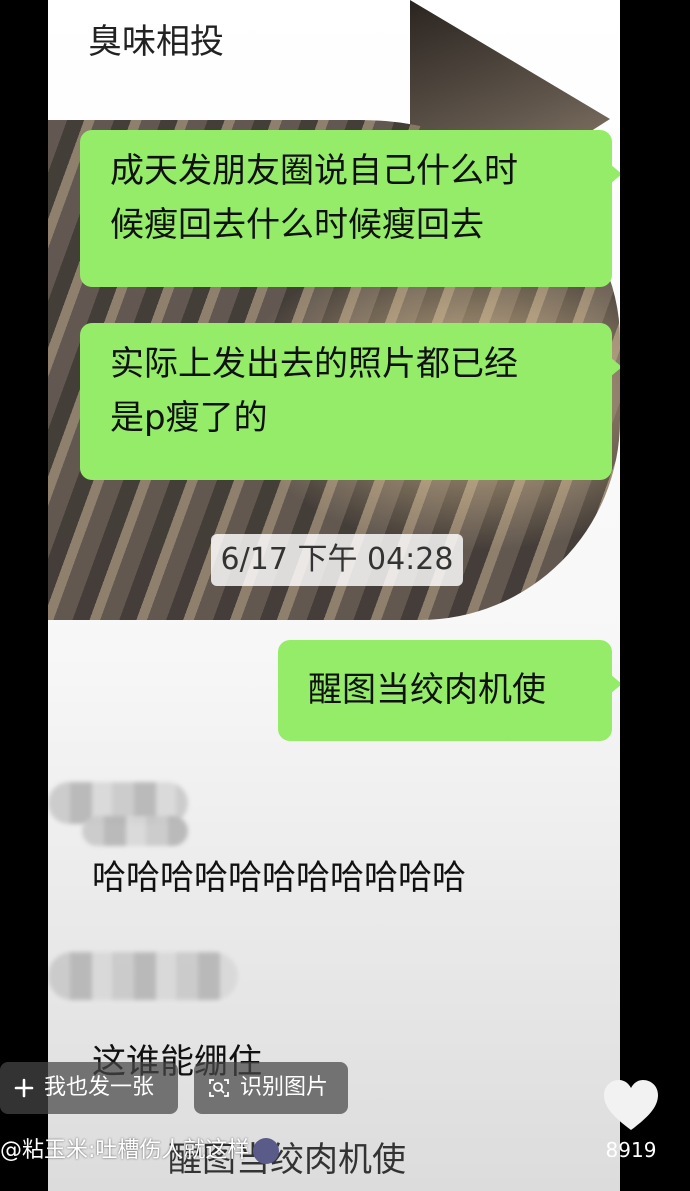 The width and height of the screenshot is (690, 1191). Describe the element at coordinates (219, 1088) in the screenshot. I see `scan-image-icon` at that location.